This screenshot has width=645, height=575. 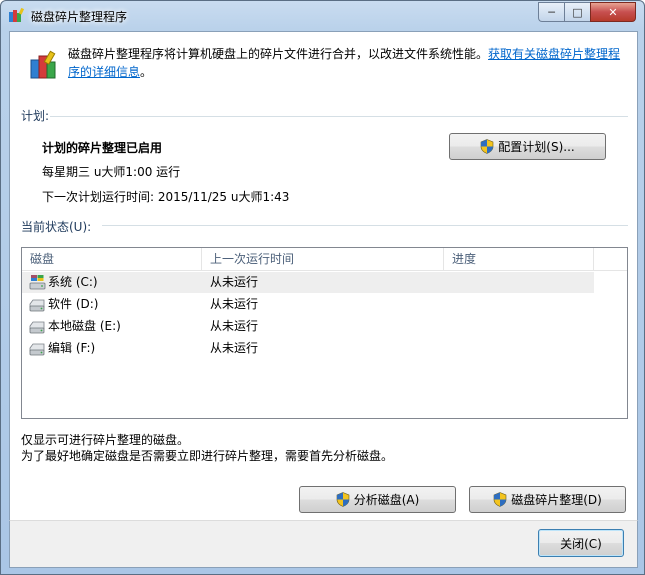 I want to click on column-header-progress: 进度, so click(x=519, y=259).